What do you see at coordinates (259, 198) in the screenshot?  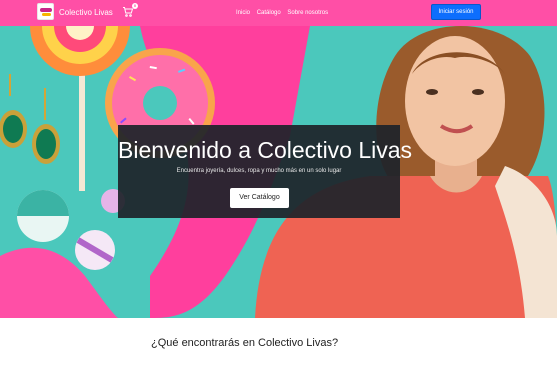 I see `view-catalog-button: Ver Catálogo` at bounding box center [259, 198].